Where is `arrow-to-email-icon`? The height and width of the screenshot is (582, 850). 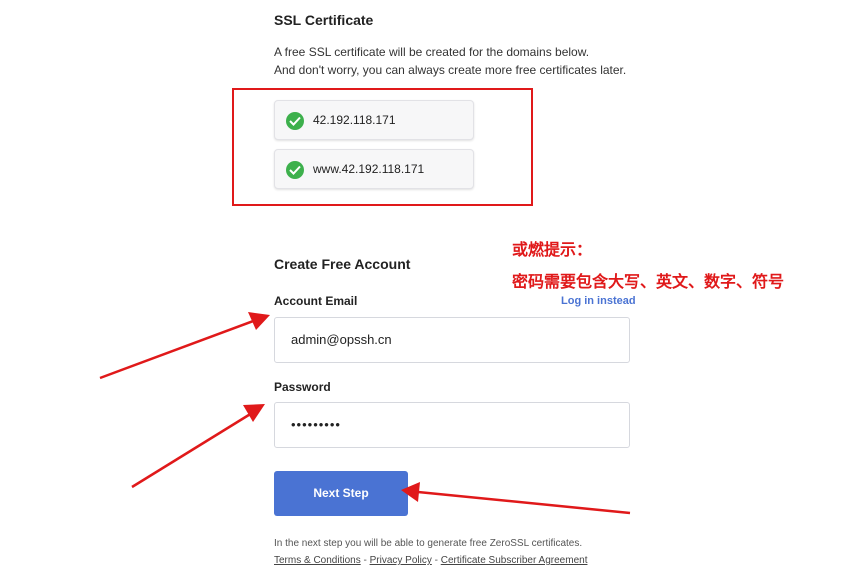
arrow-to-email-icon is located at coordinates (184, 346).